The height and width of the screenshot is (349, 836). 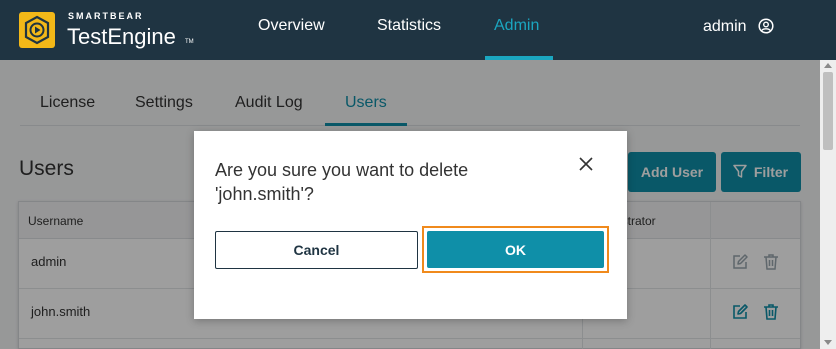 I want to click on ok-button: OK, so click(x=515, y=249).